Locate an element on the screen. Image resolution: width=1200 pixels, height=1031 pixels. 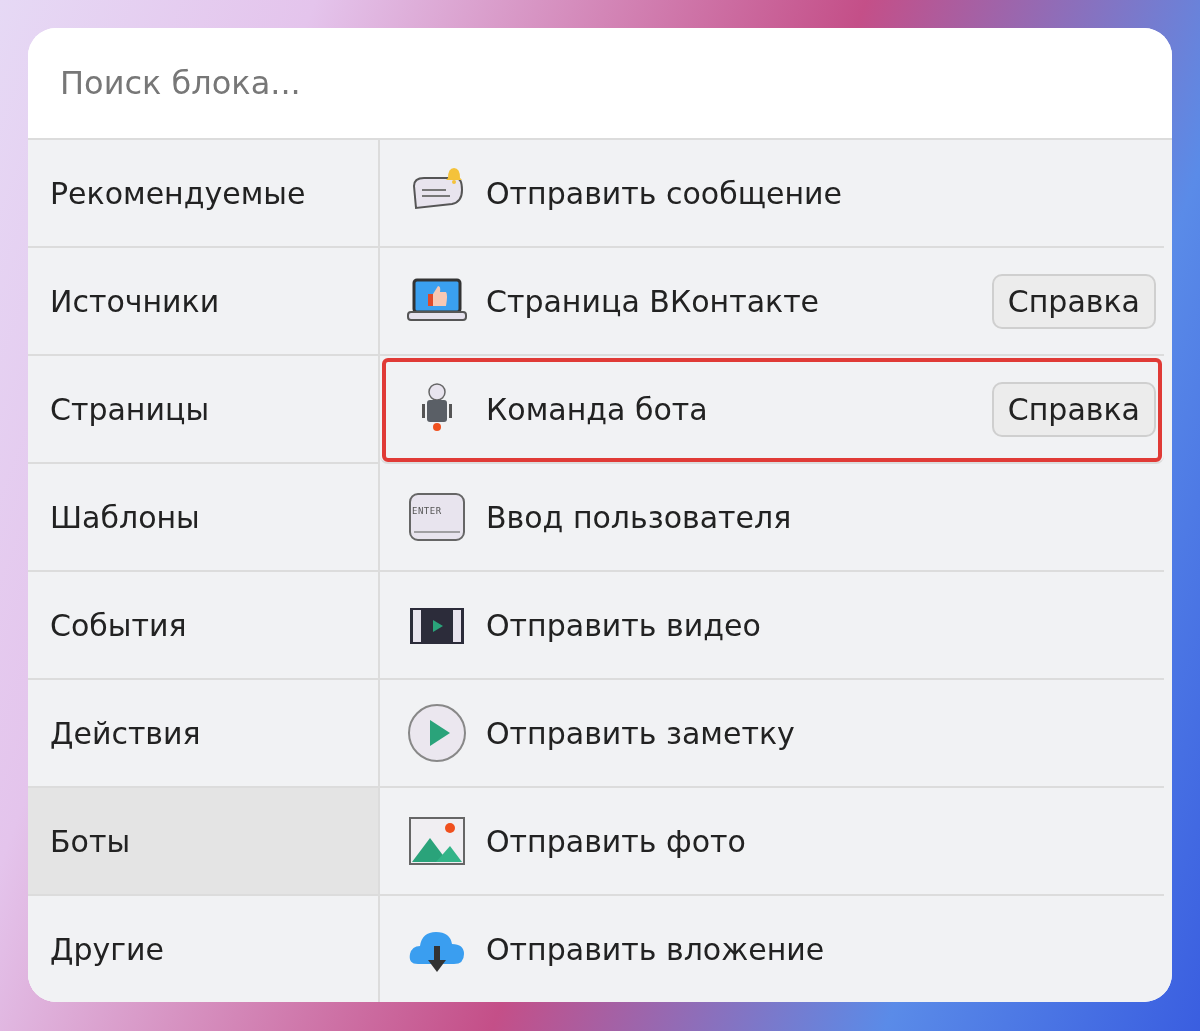
block-row: Отправить заметку is located at coordinates (772, 734).